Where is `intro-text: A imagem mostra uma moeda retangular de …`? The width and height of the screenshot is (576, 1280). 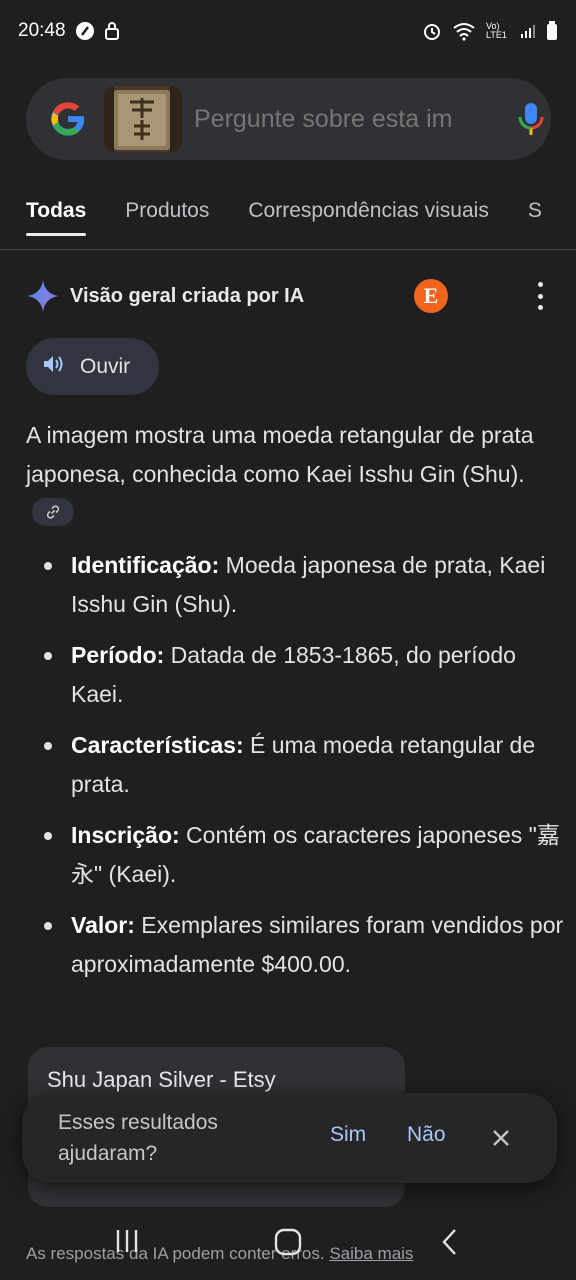 intro-text: A imagem mostra uma moeda retangular de … is located at coordinates (280, 454).